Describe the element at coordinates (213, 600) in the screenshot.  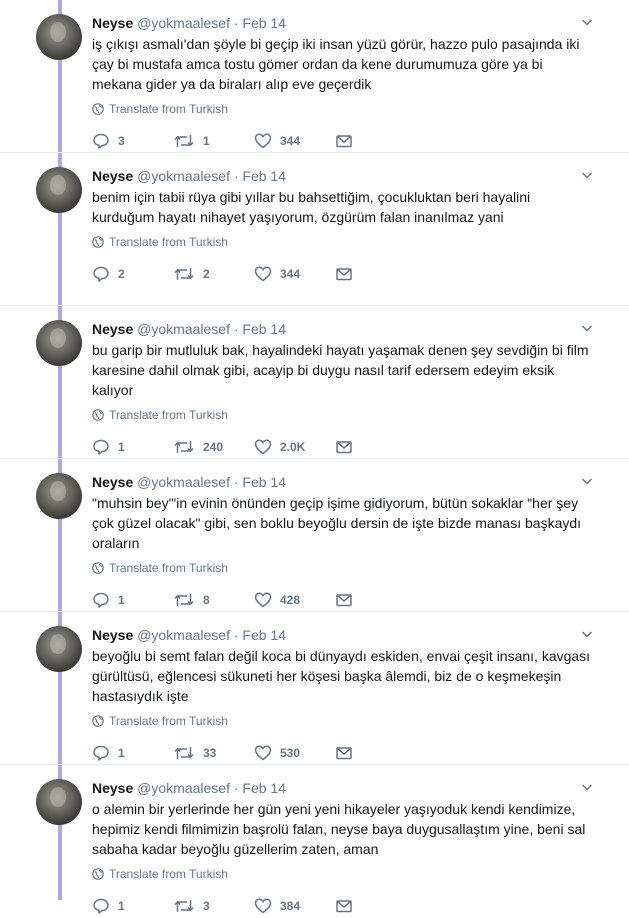
I see `retweet-button: 8` at that location.